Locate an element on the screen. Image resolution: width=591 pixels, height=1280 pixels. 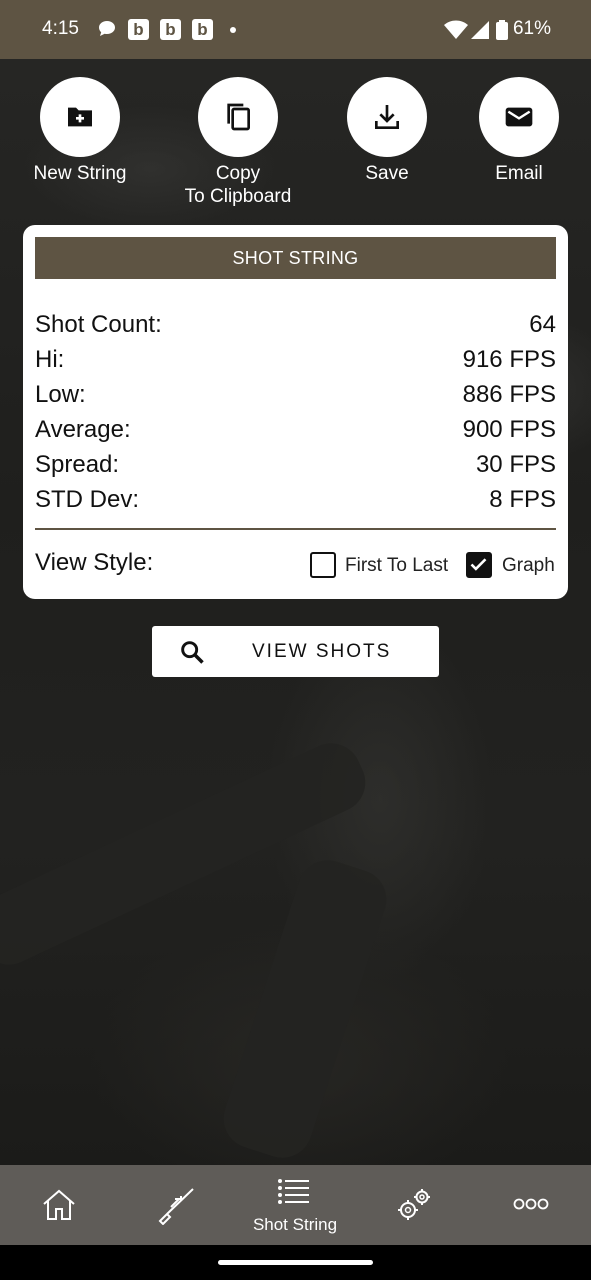
more-notifications-dot is located at coordinates (233, 30).